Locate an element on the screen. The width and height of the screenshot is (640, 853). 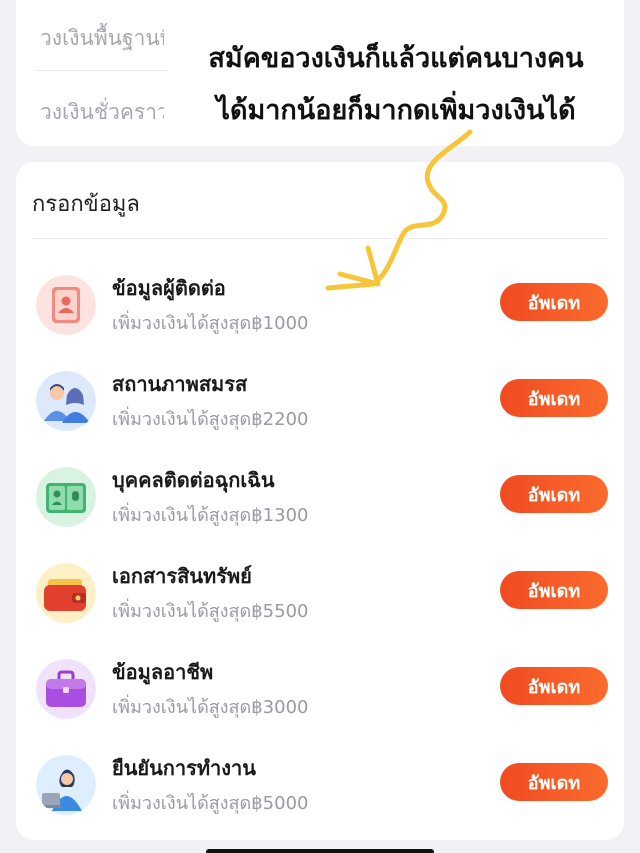
temporary-limit-label: วงเงินชั่วคราว is located at coordinates (102, 112).